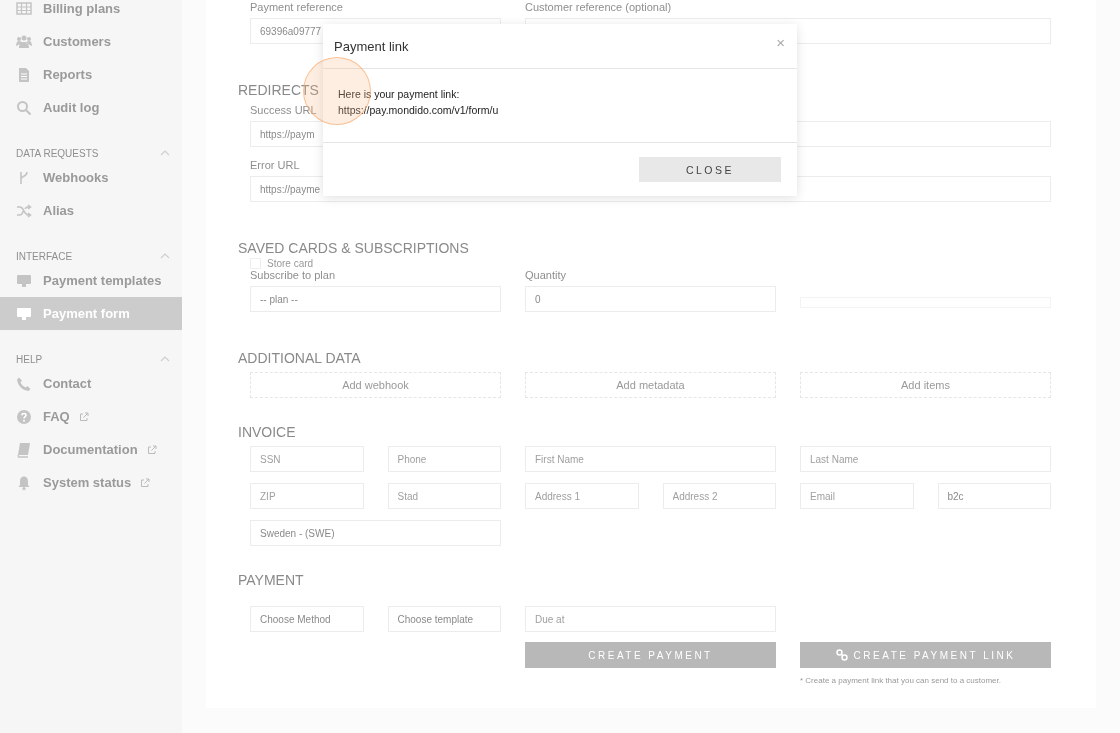 This screenshot has width=1120, height=733. I want to click on field-label: Customer reference (optional), so click(598, 7).